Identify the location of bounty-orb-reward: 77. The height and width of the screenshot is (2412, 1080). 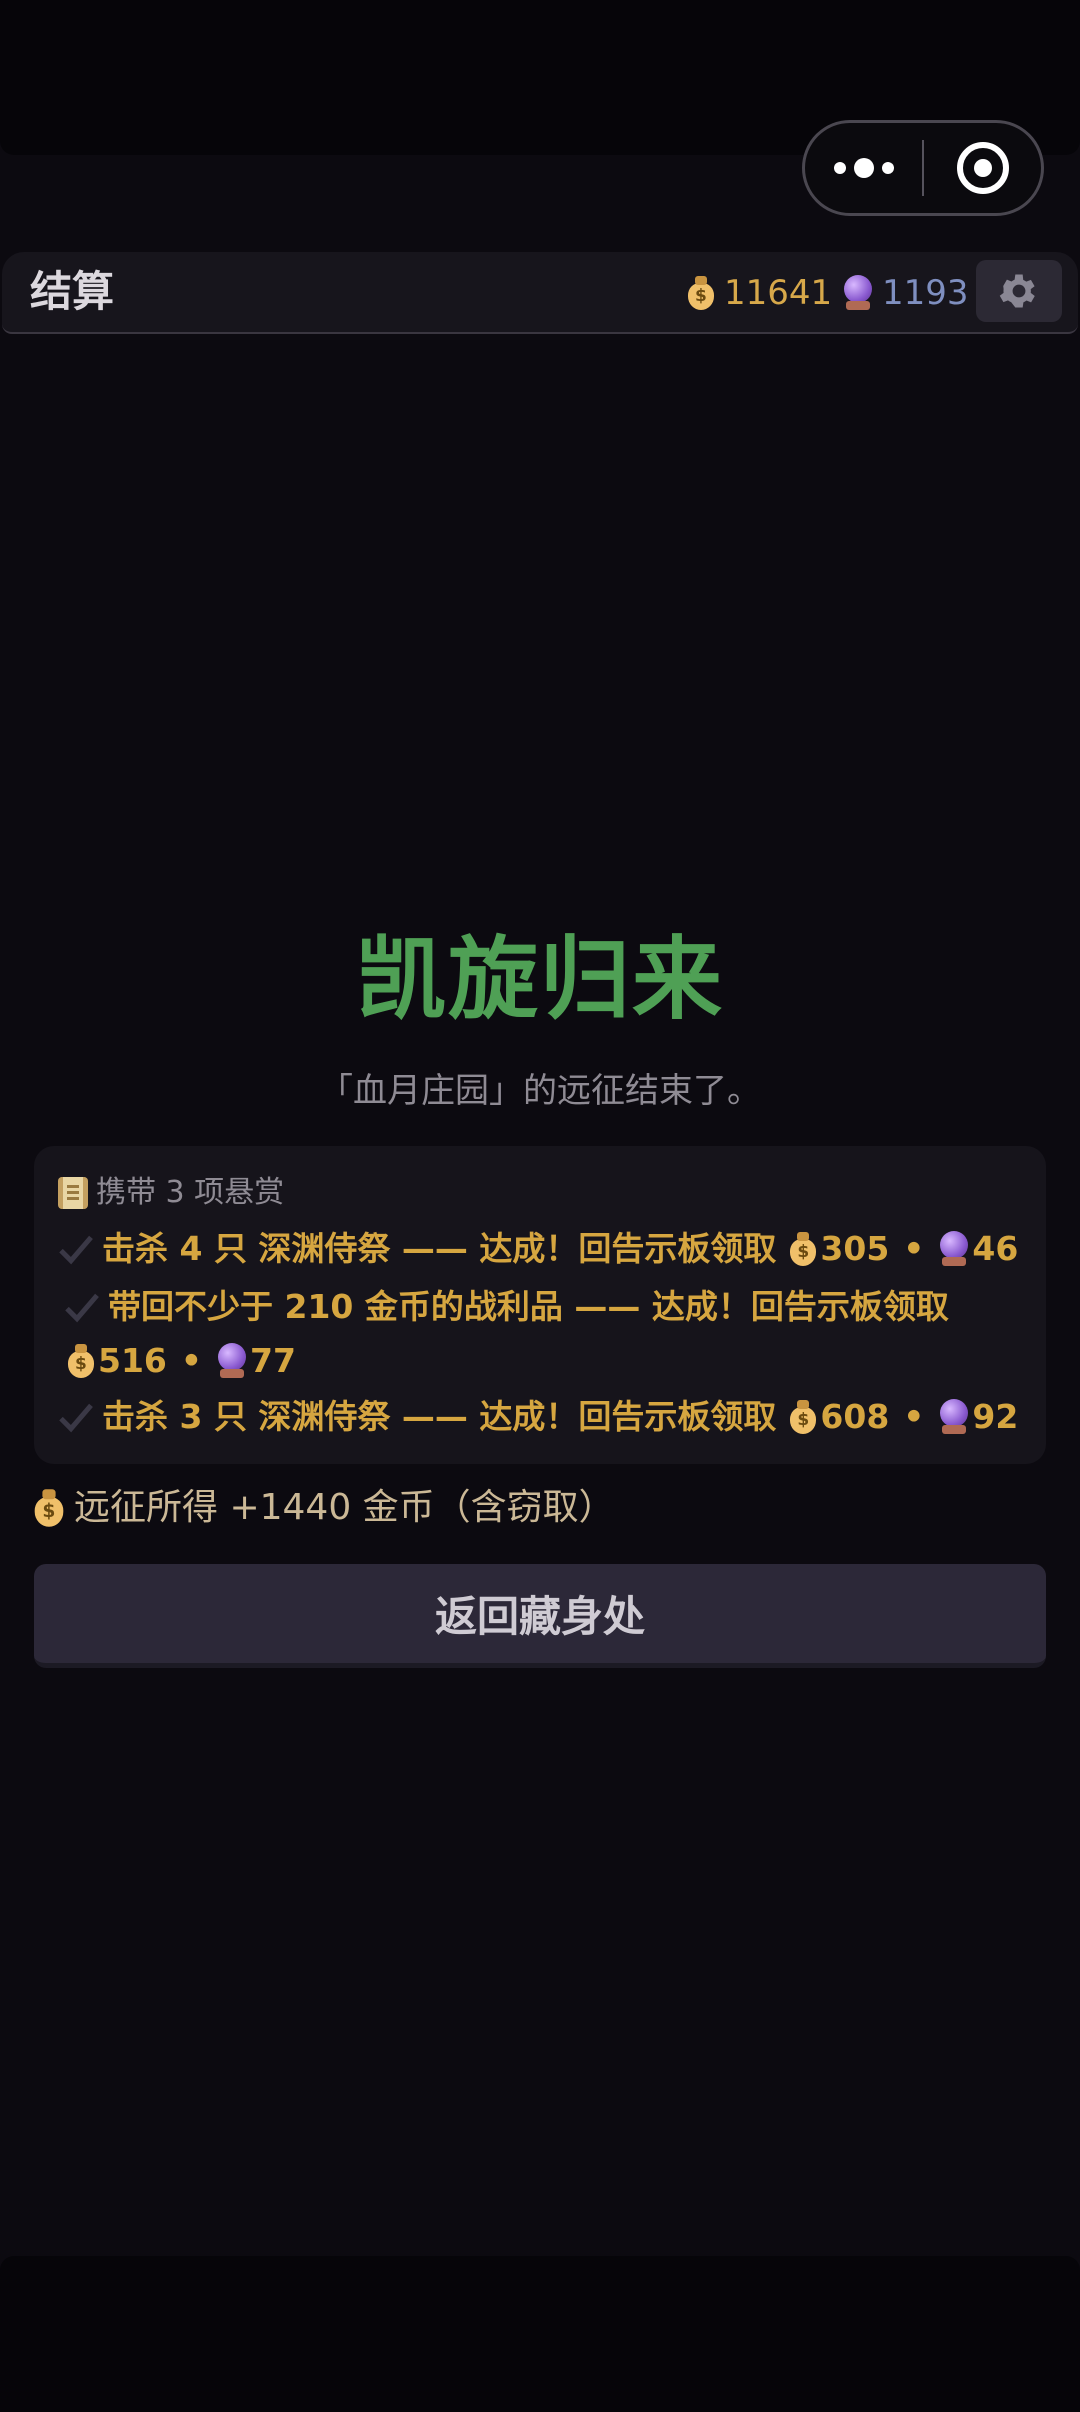
(272, 1360).